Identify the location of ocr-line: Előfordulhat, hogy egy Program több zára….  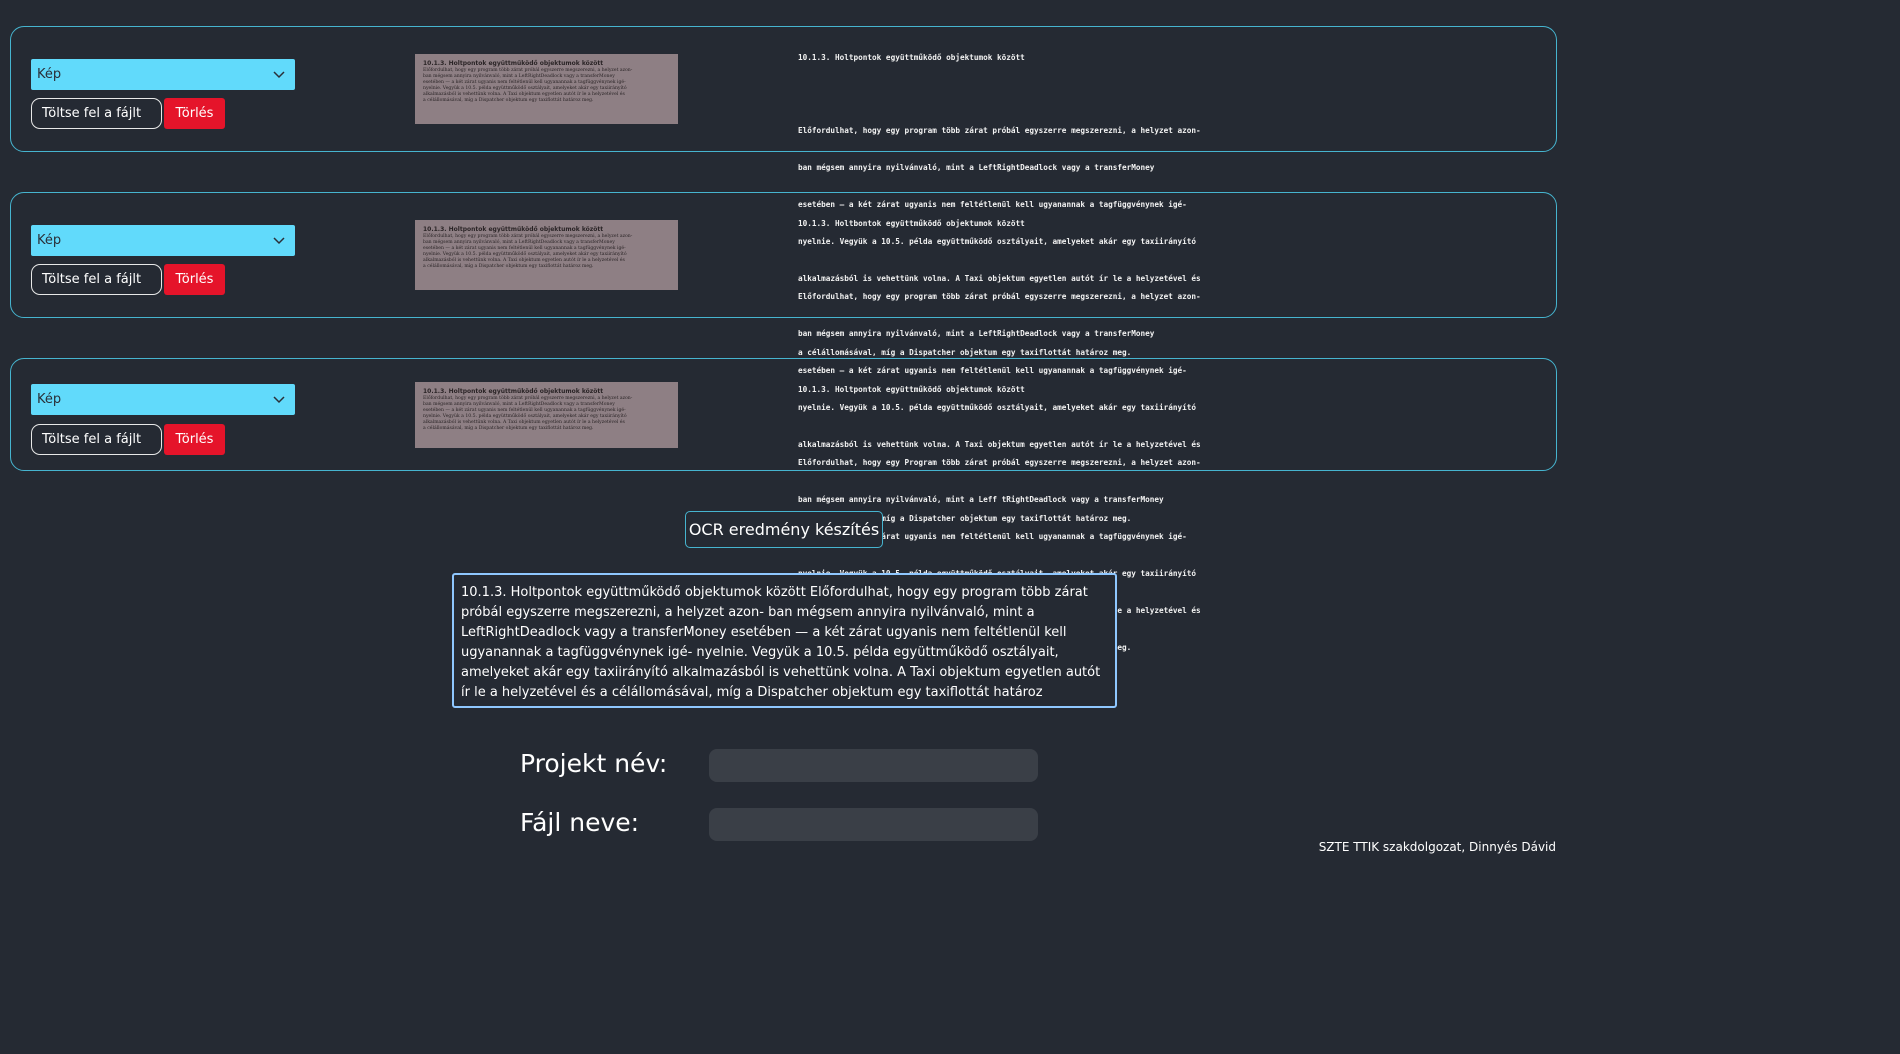
(999, 463).